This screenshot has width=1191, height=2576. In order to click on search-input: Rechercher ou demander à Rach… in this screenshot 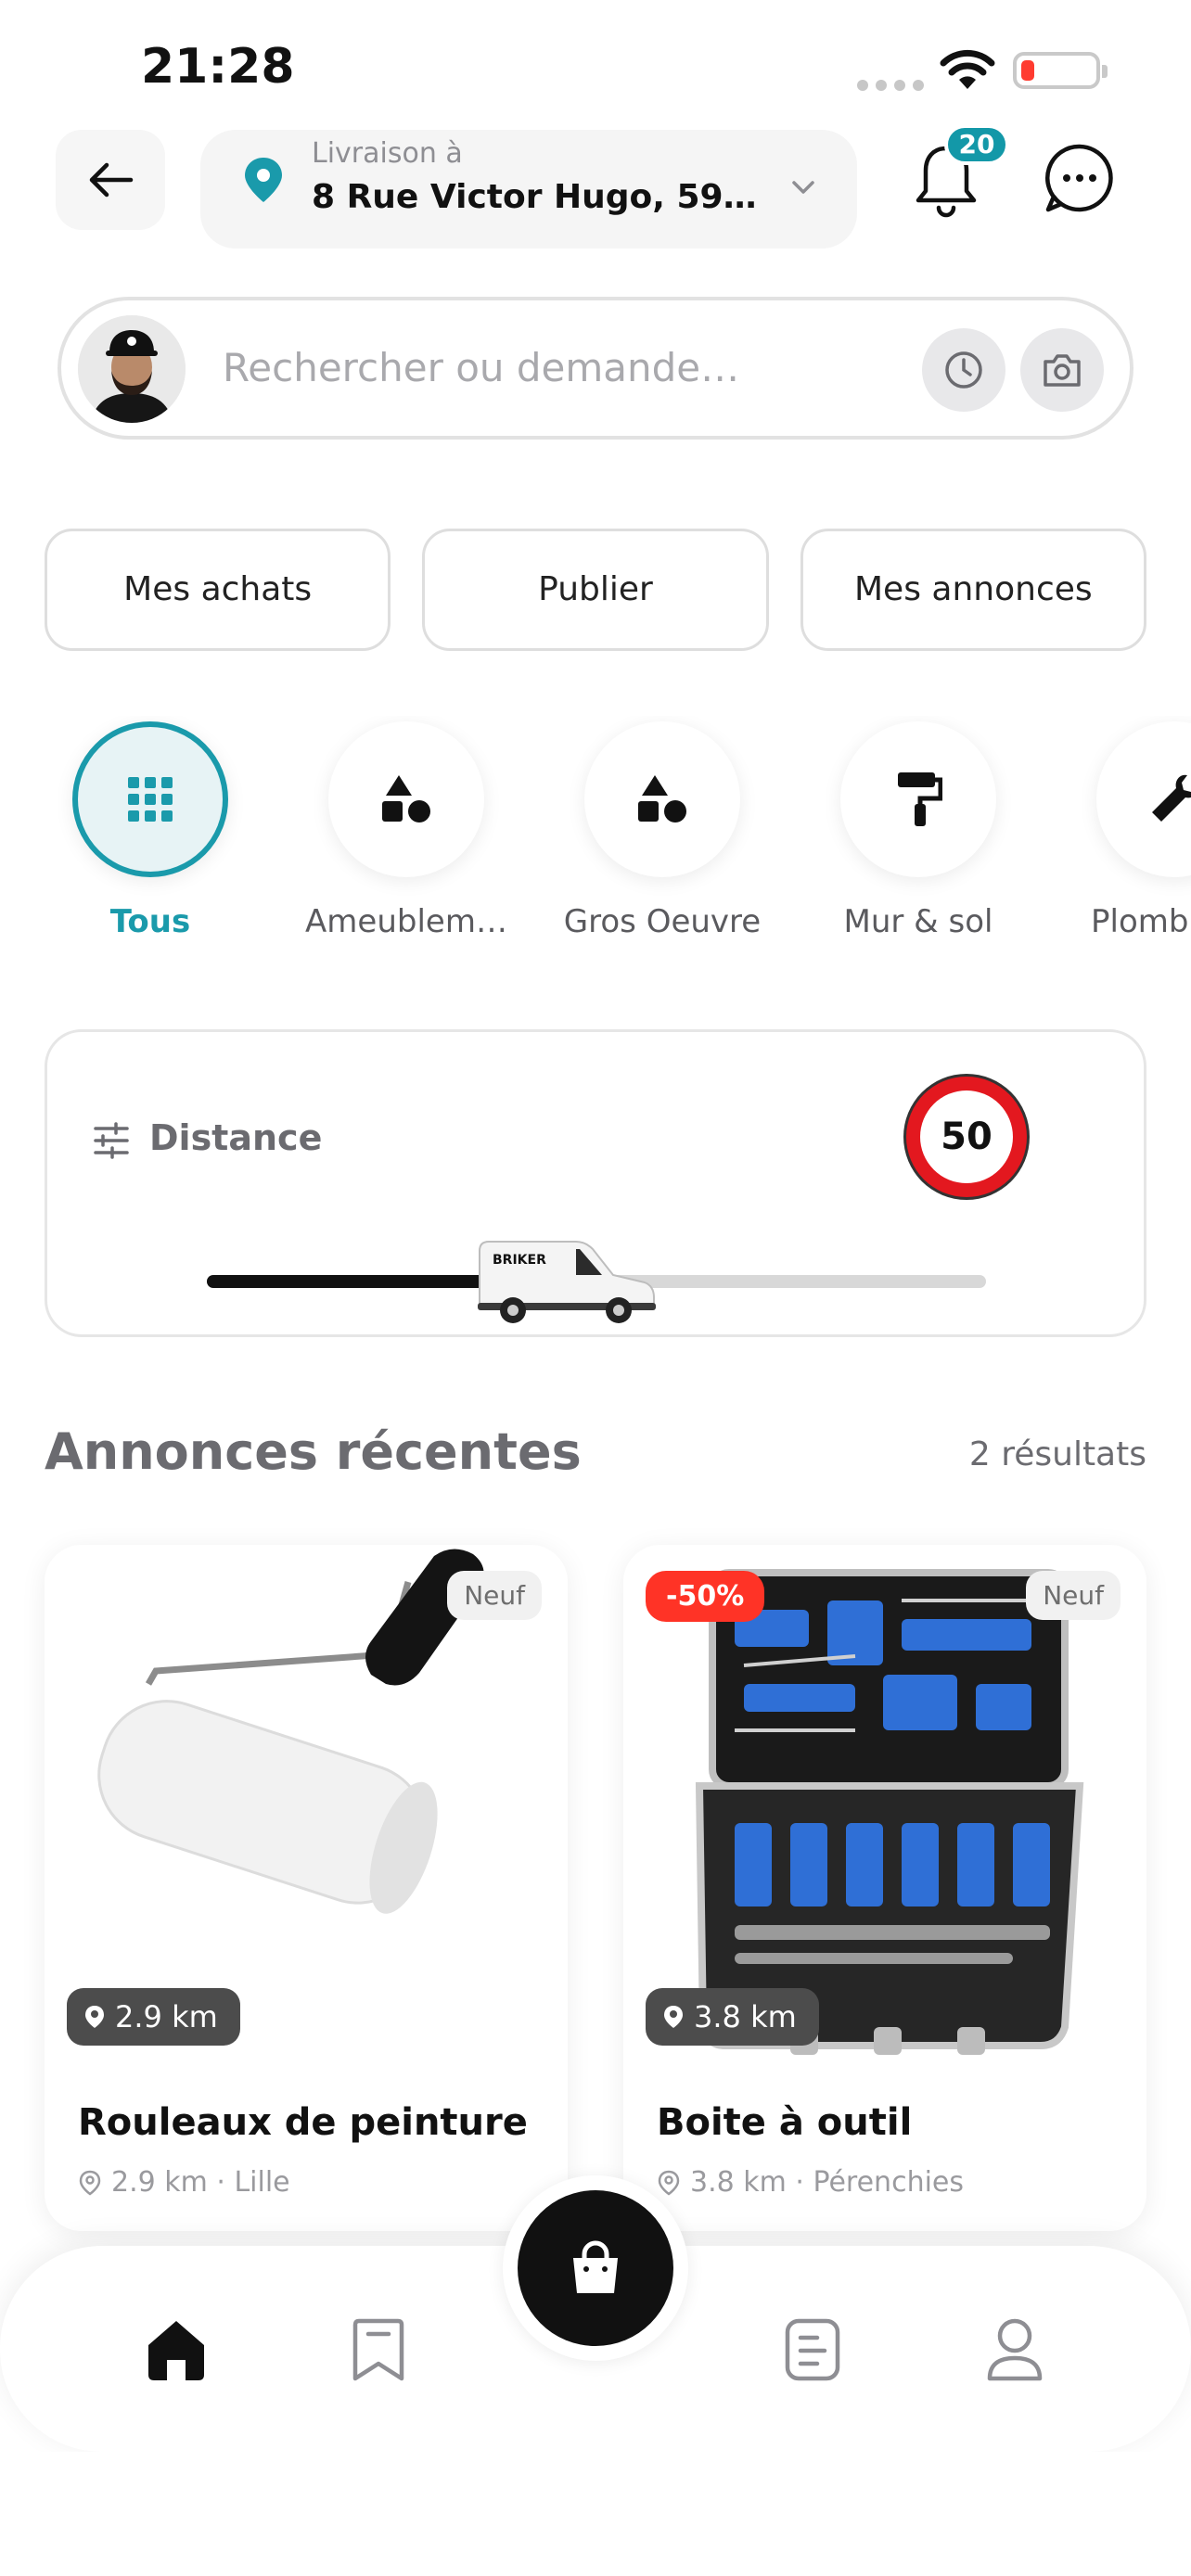, I will do `click(482, 368)`.